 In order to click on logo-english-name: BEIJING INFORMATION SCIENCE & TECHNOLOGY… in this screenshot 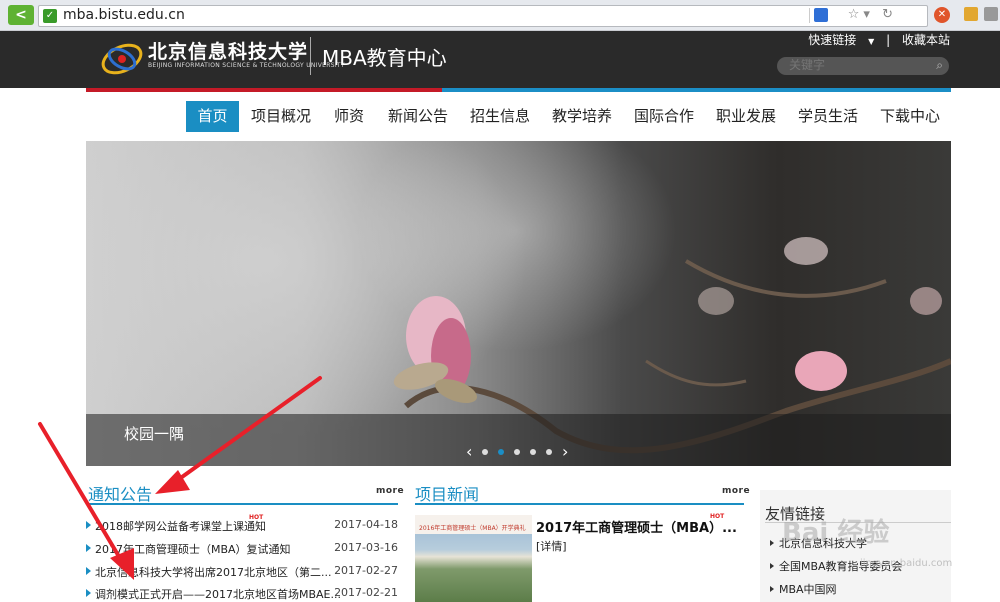, I will do `click(246, 65)`.